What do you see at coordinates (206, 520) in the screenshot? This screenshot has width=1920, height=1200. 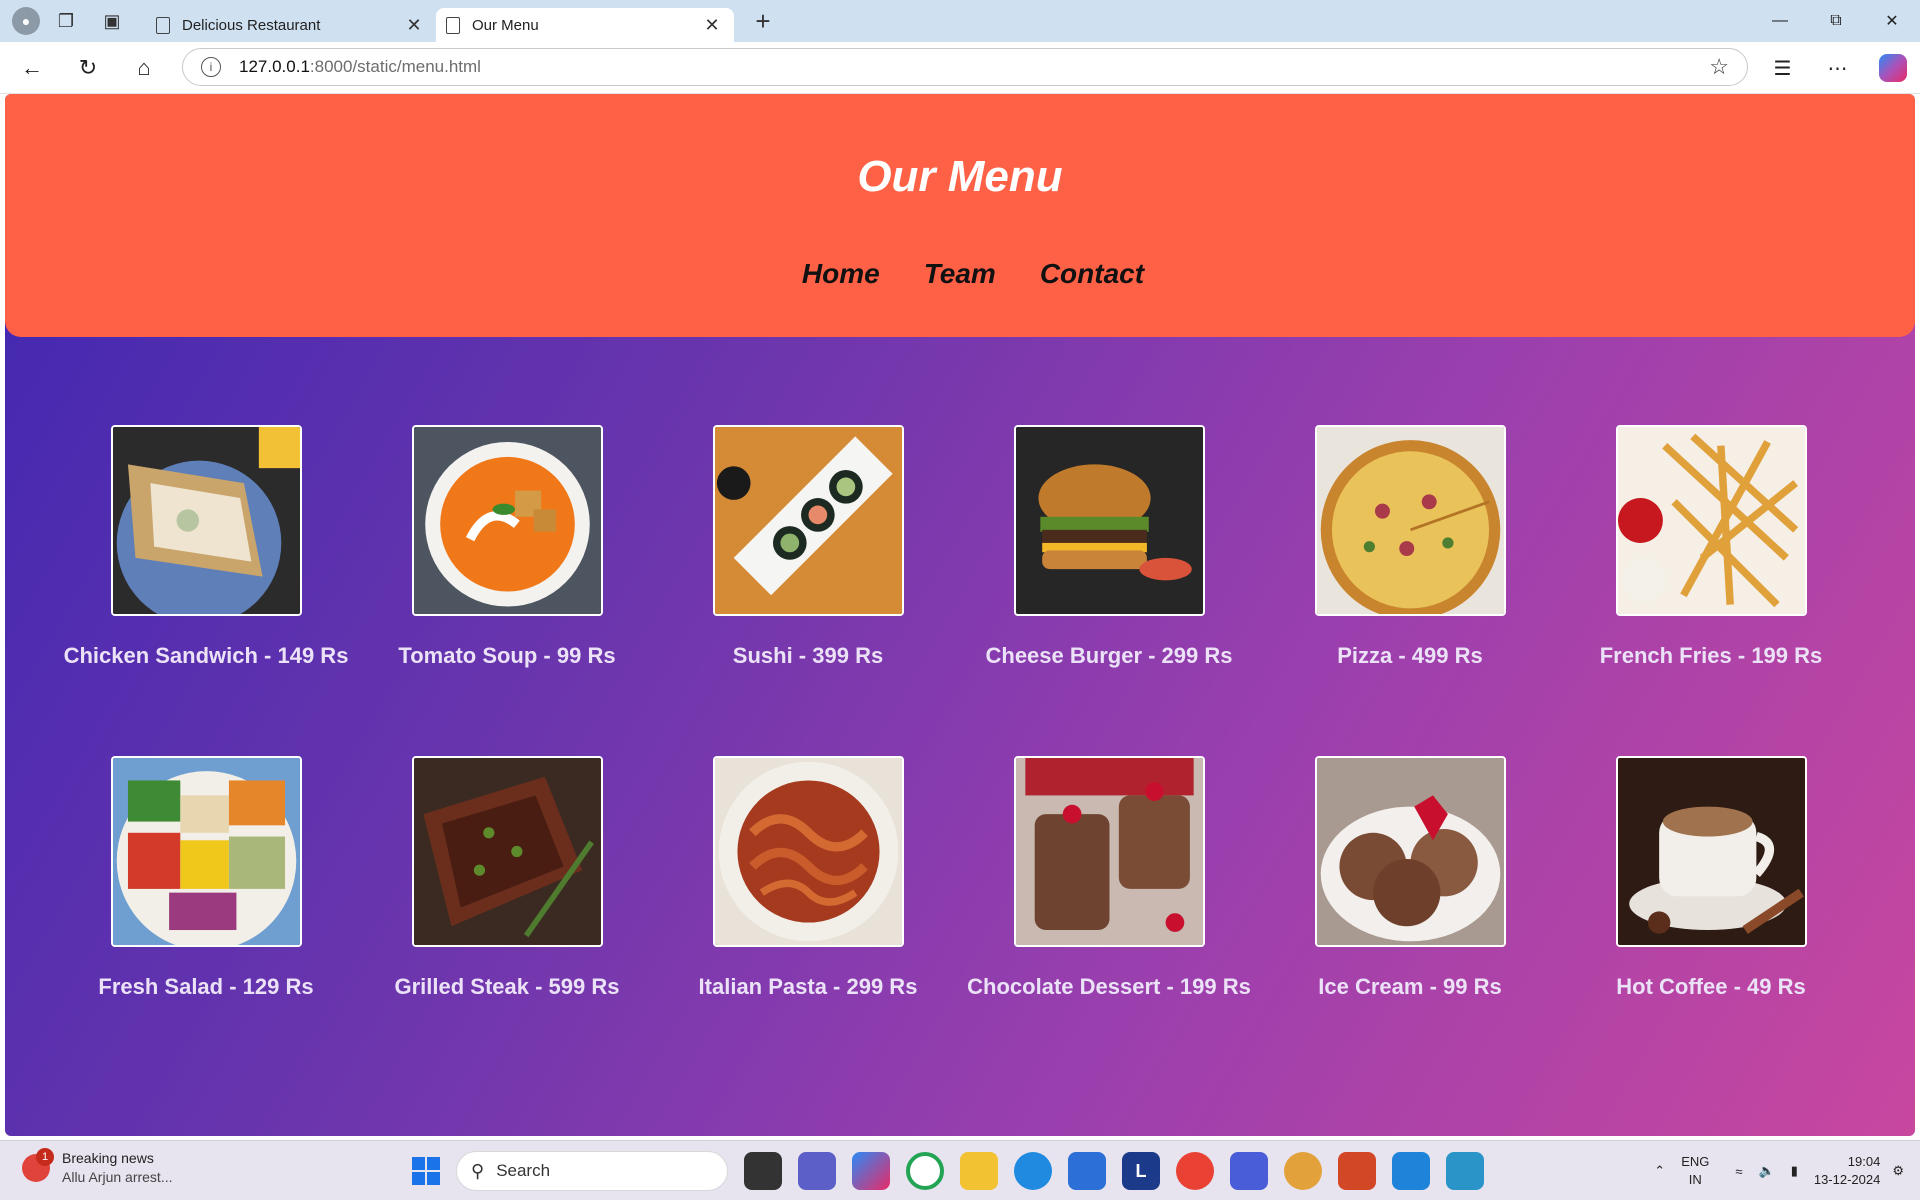 I see `sandwich-image` at bounding box center [206, 520].